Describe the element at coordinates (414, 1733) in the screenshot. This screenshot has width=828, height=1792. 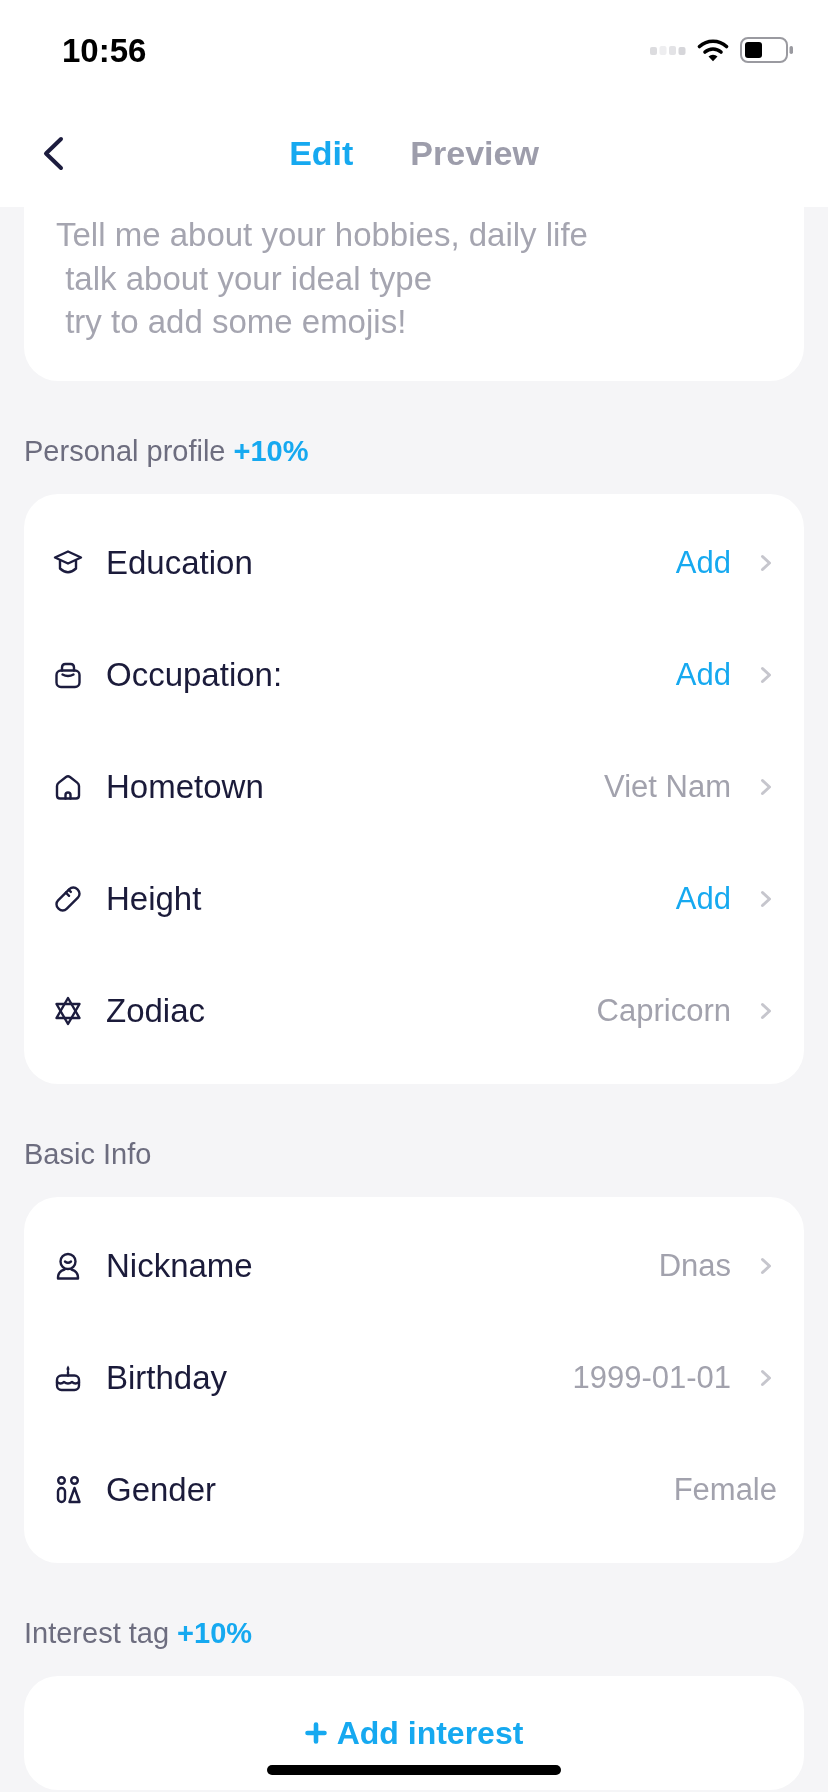
I see `add-interest-button: Add interest` at that location.